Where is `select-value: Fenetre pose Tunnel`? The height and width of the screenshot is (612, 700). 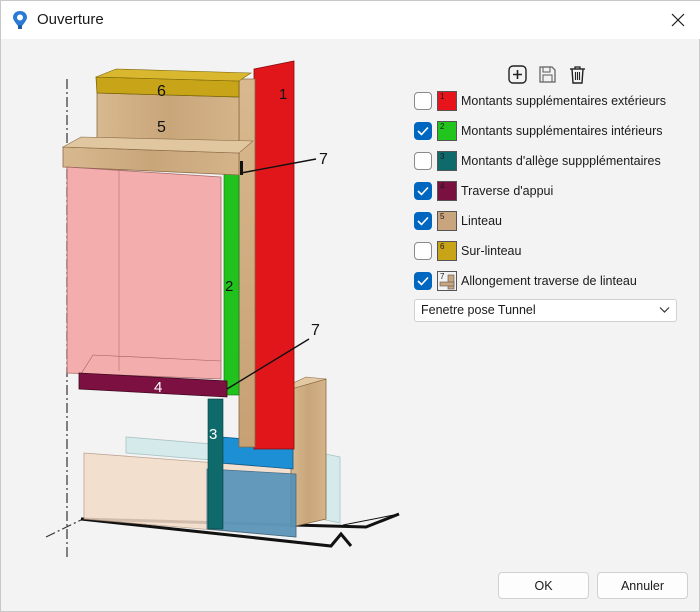 select-value: Fenetre pose Tunnel is located at coordinates (478, 310).